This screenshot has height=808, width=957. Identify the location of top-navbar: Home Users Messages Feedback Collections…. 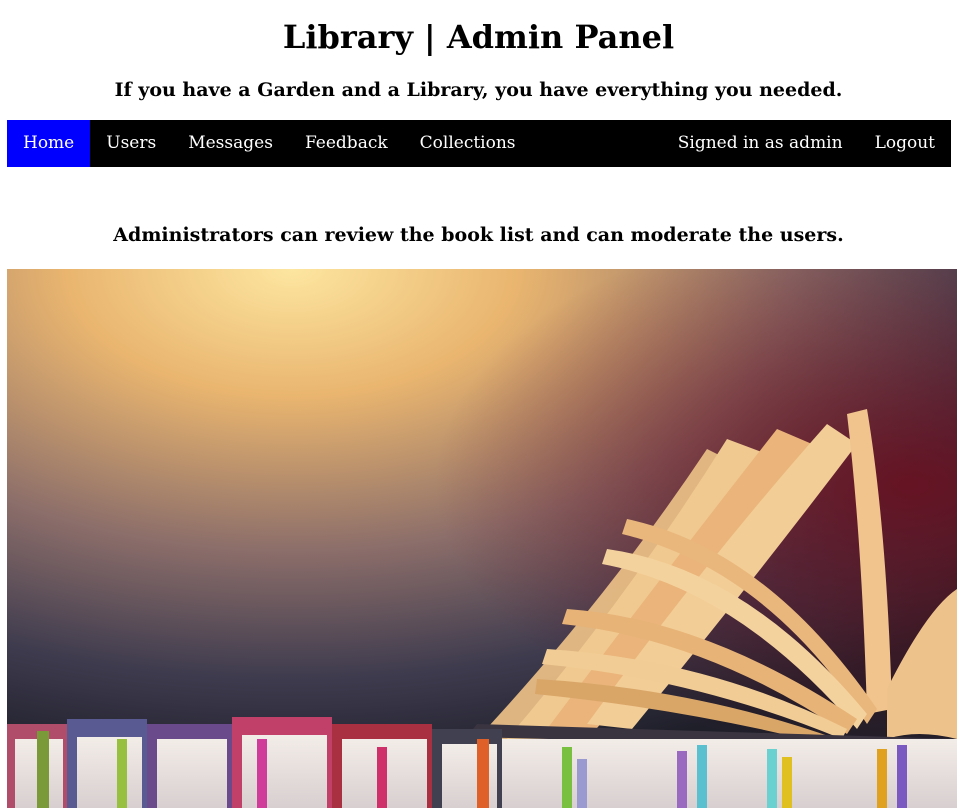
(479, 143).